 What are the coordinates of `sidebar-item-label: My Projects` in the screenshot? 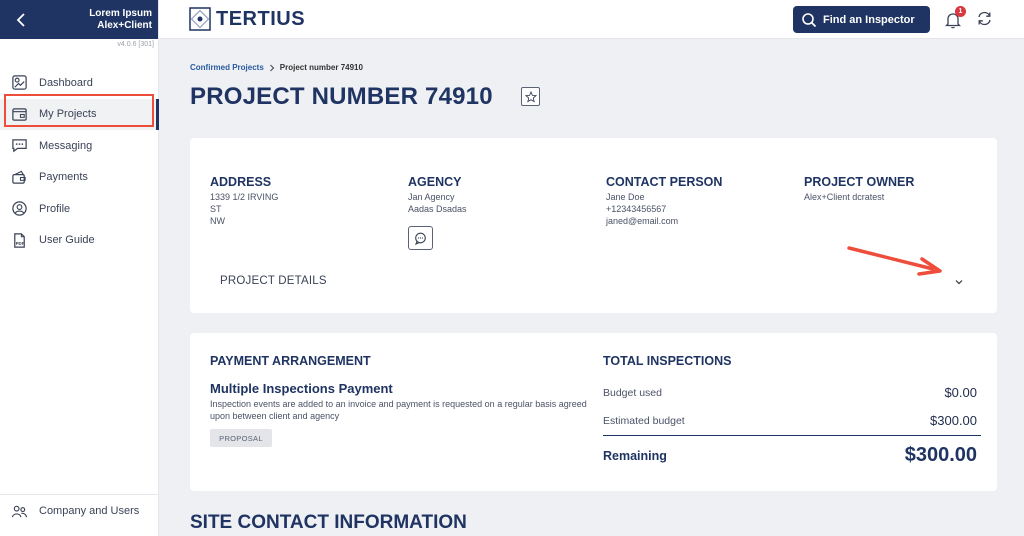 It's located at (68, 114).